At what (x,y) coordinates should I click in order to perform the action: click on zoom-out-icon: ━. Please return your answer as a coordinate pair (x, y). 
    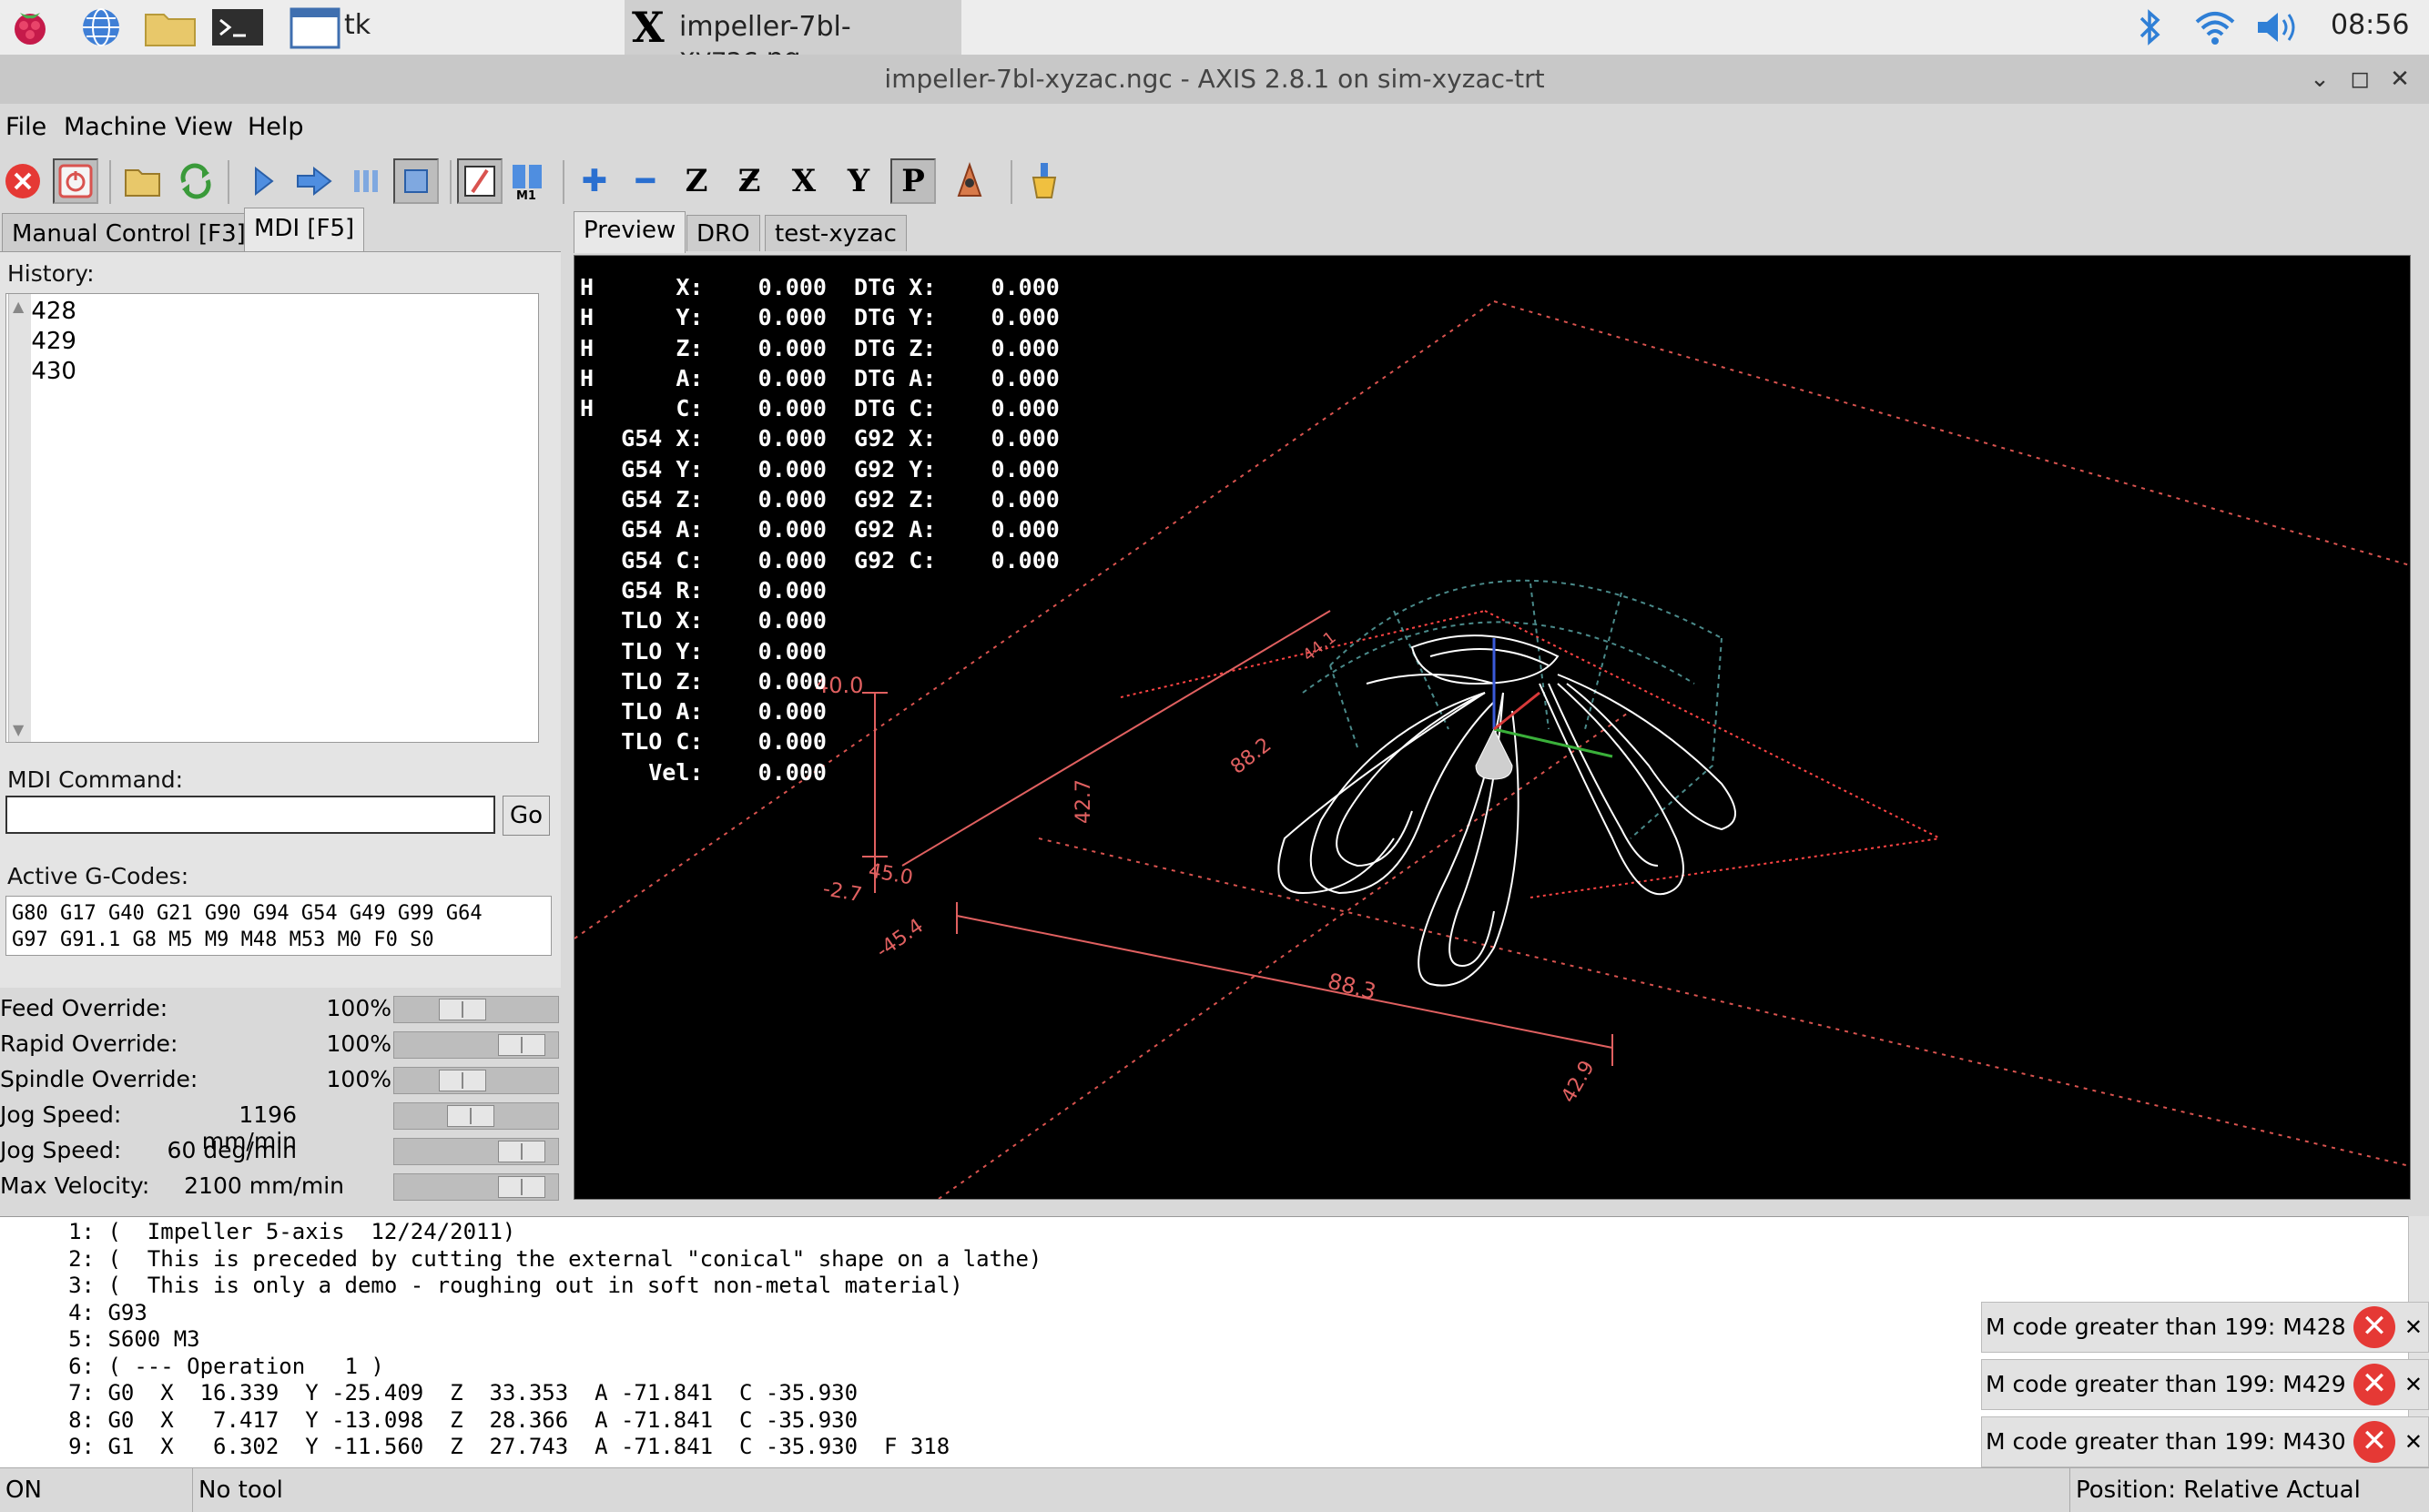
    Looking at the image, I should click on (645, 181).